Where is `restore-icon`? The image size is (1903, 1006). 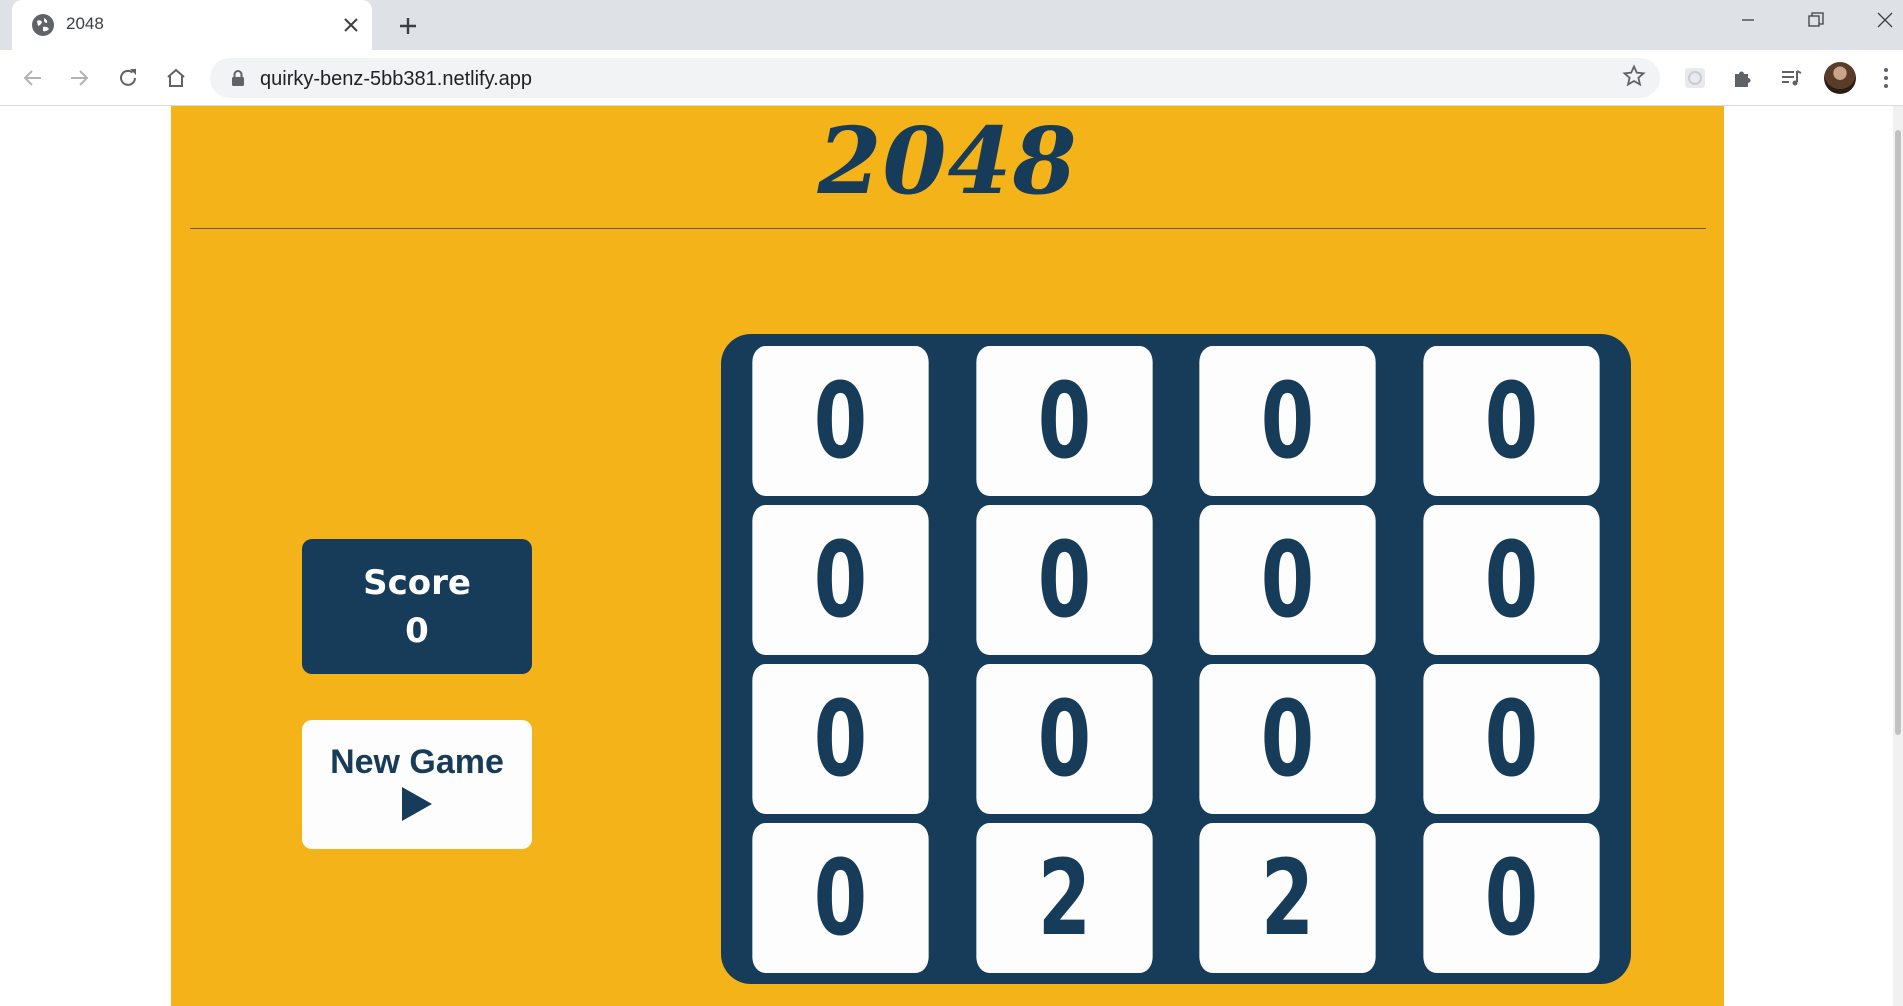 restore-icon is located at coordinates (1816, 20).